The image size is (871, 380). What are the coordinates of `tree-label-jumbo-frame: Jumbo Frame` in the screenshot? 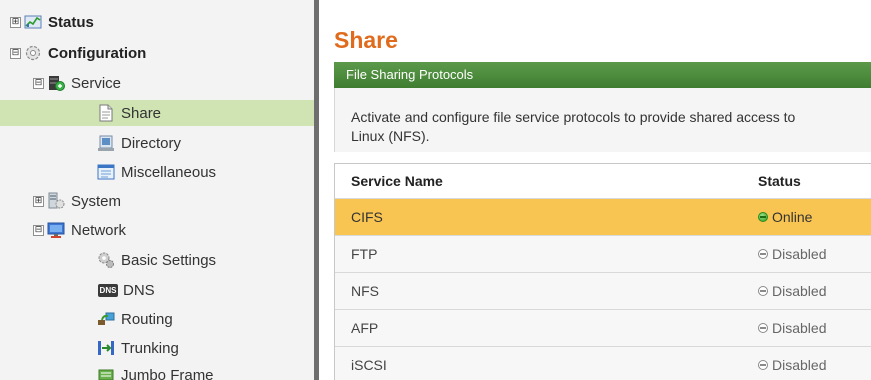 It's located at (167, 373).